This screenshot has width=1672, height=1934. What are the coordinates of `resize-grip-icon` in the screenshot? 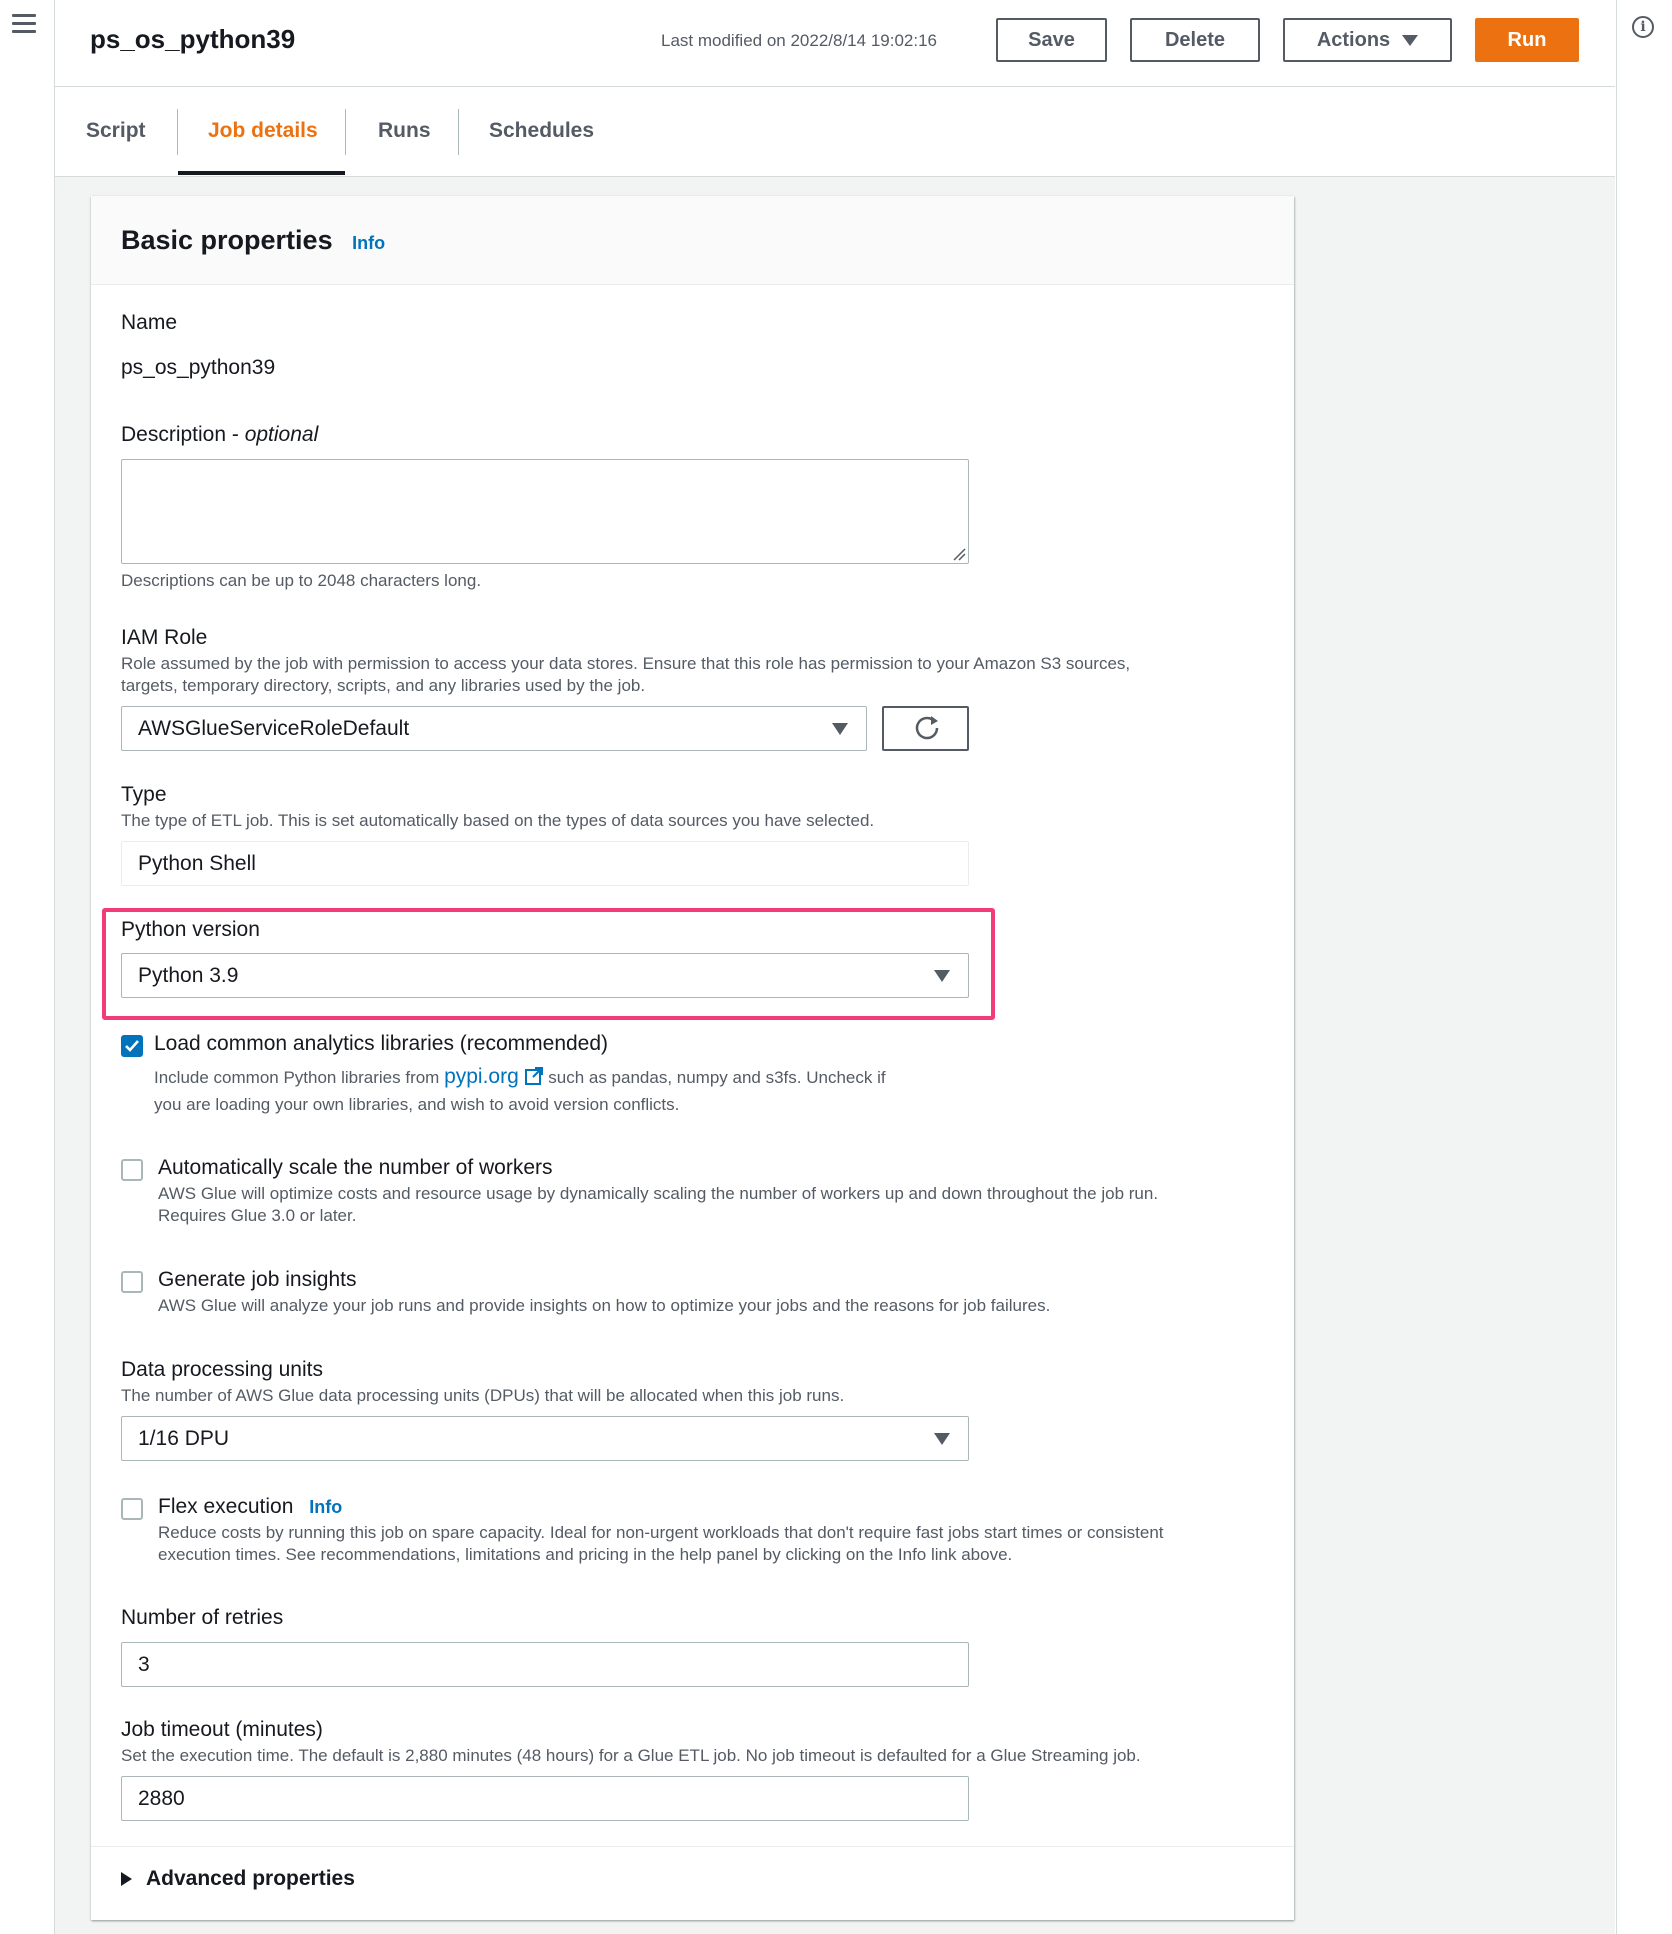 It's located at (959, 554).